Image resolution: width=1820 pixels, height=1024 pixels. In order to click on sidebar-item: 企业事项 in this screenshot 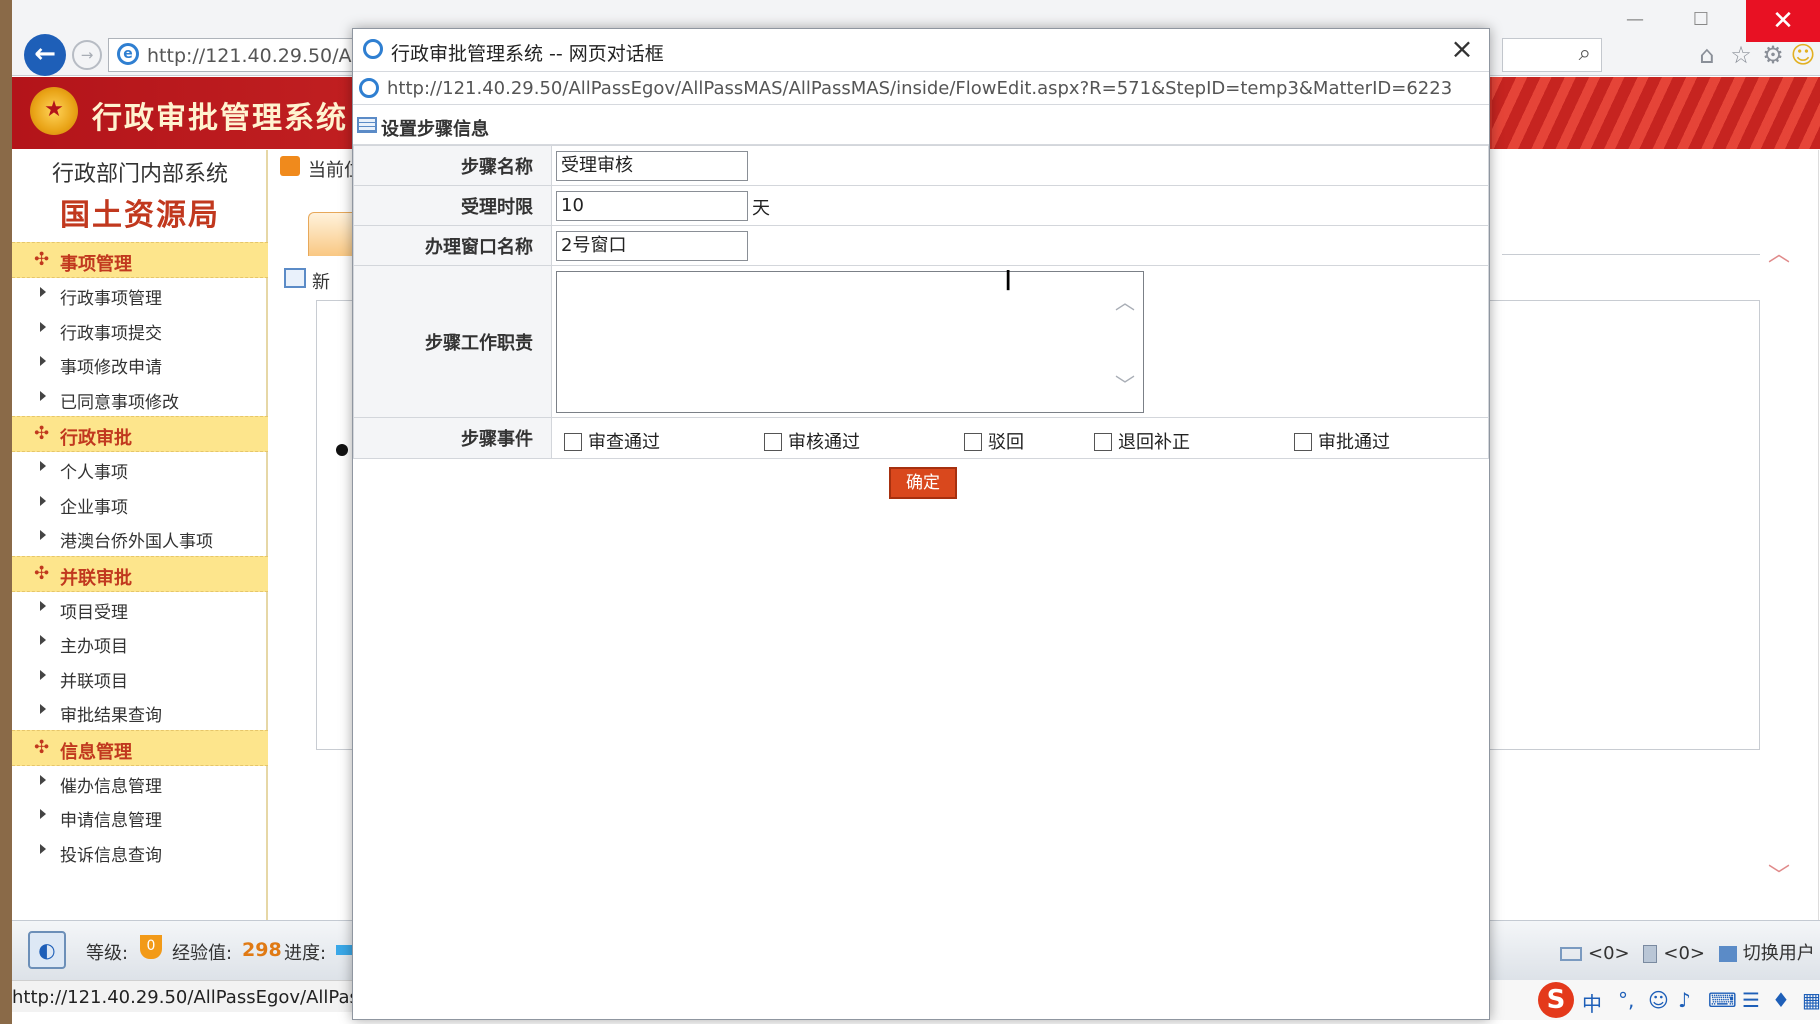, I will do `click(140, 504)`.